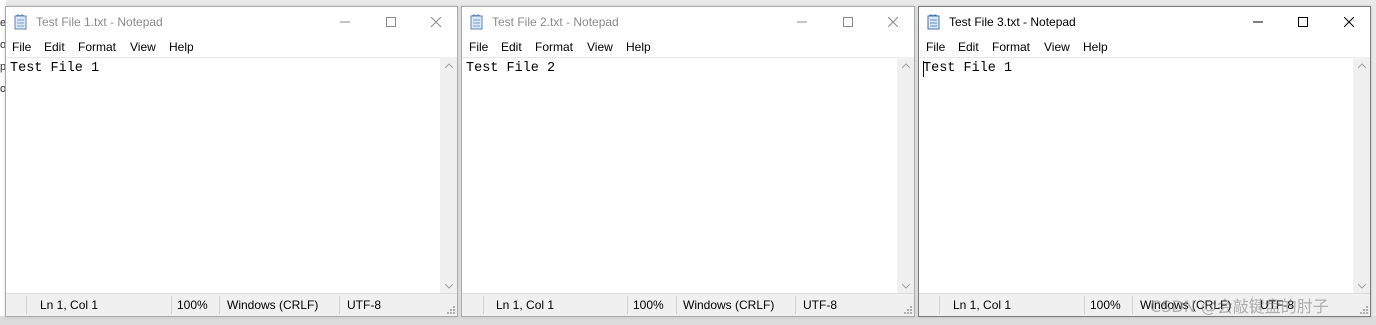 The width and height of the screenshot is (1376, 325). I want to click on window-title: Test File 1.txt - Notepad, so click(99, 22).